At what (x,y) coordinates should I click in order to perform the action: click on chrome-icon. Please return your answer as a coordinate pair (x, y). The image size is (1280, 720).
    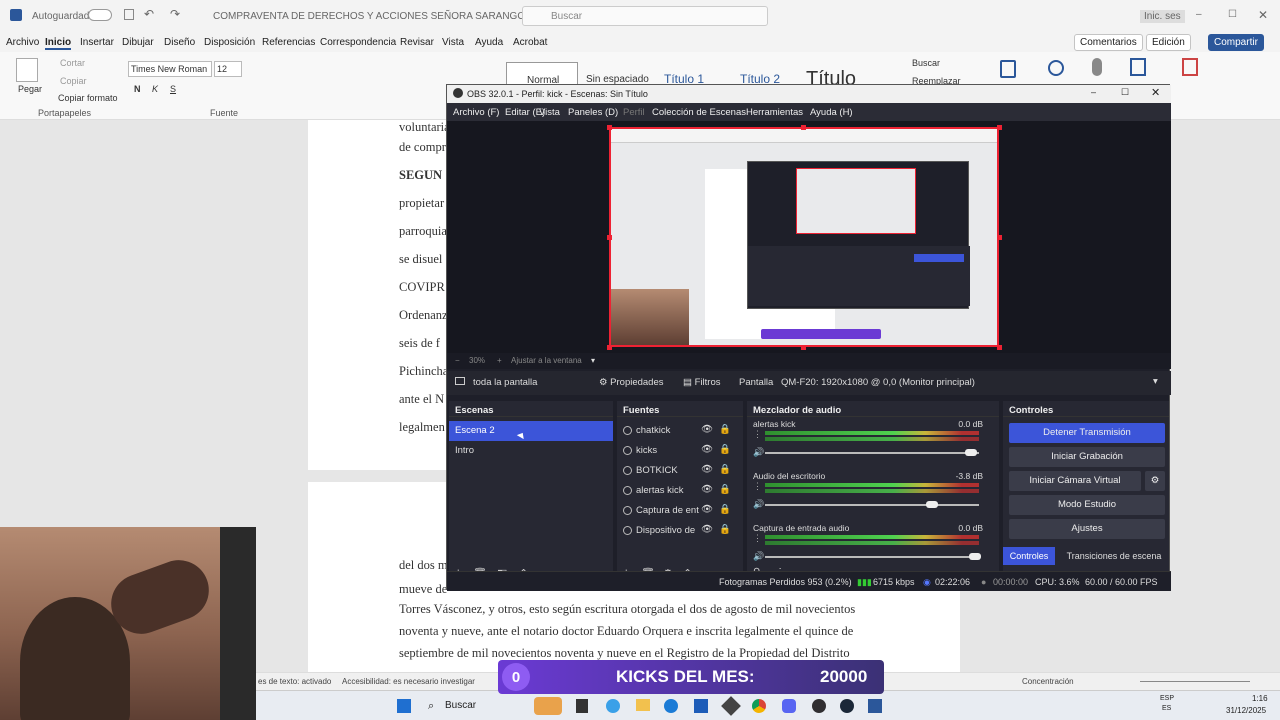
    Looking at the image, I should click on (759, 706).